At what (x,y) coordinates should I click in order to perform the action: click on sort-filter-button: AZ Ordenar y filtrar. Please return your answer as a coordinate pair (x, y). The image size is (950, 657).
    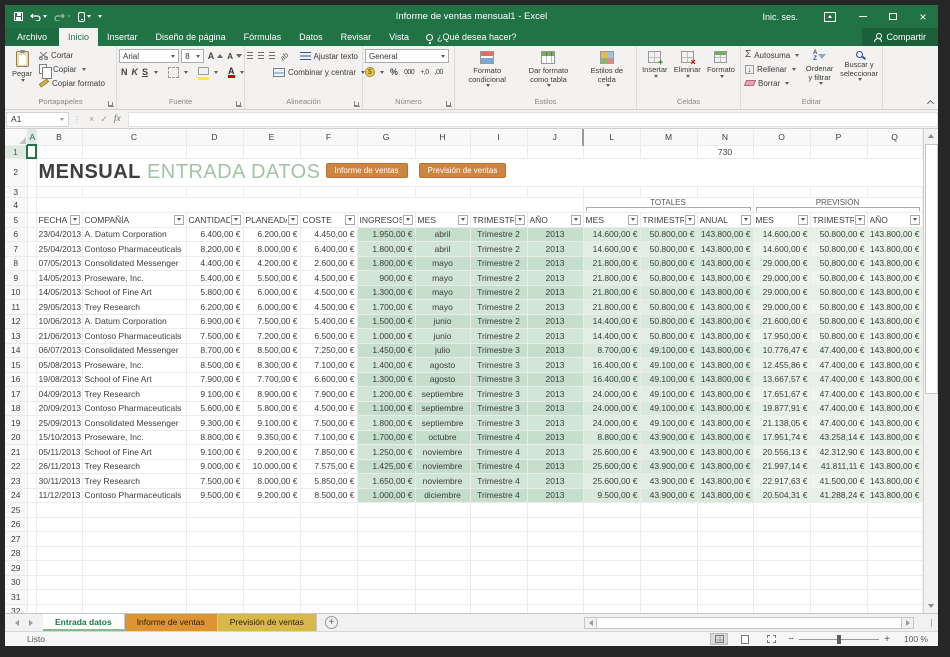
    Looking at the image, I should click on (819, 72).